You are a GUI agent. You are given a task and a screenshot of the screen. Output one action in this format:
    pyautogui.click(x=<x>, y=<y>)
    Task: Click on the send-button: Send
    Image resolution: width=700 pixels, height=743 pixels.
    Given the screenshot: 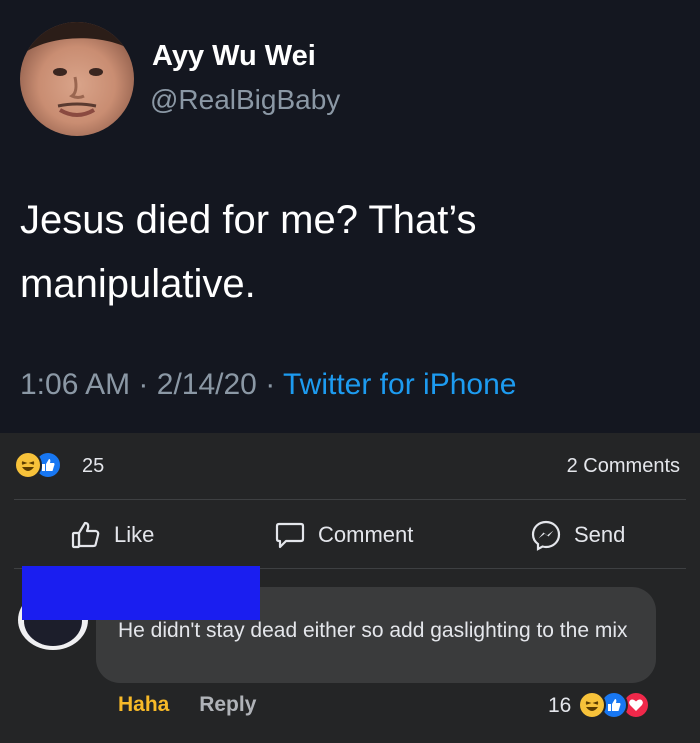 What is the action you would take?
    pyautogui.click(x=577, y=535)
    